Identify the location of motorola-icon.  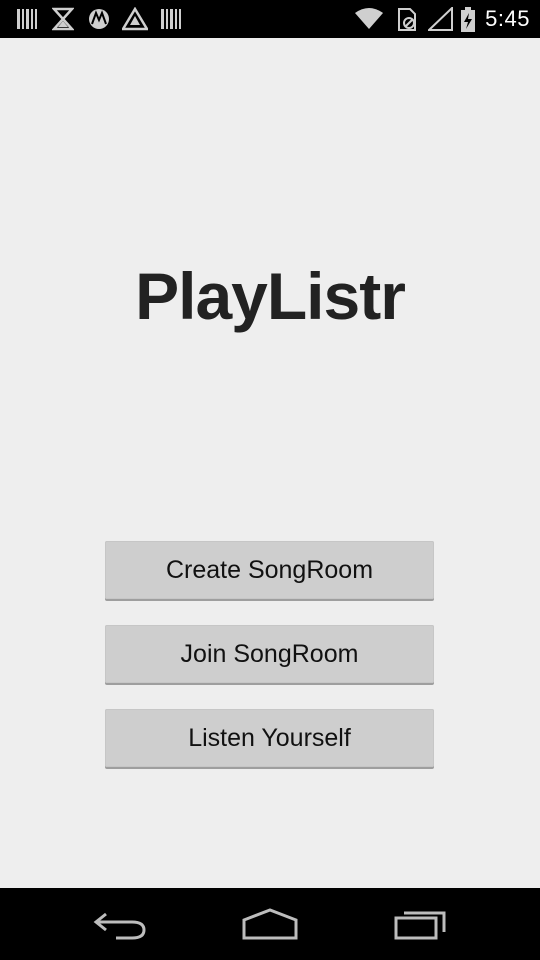
(99, 19).